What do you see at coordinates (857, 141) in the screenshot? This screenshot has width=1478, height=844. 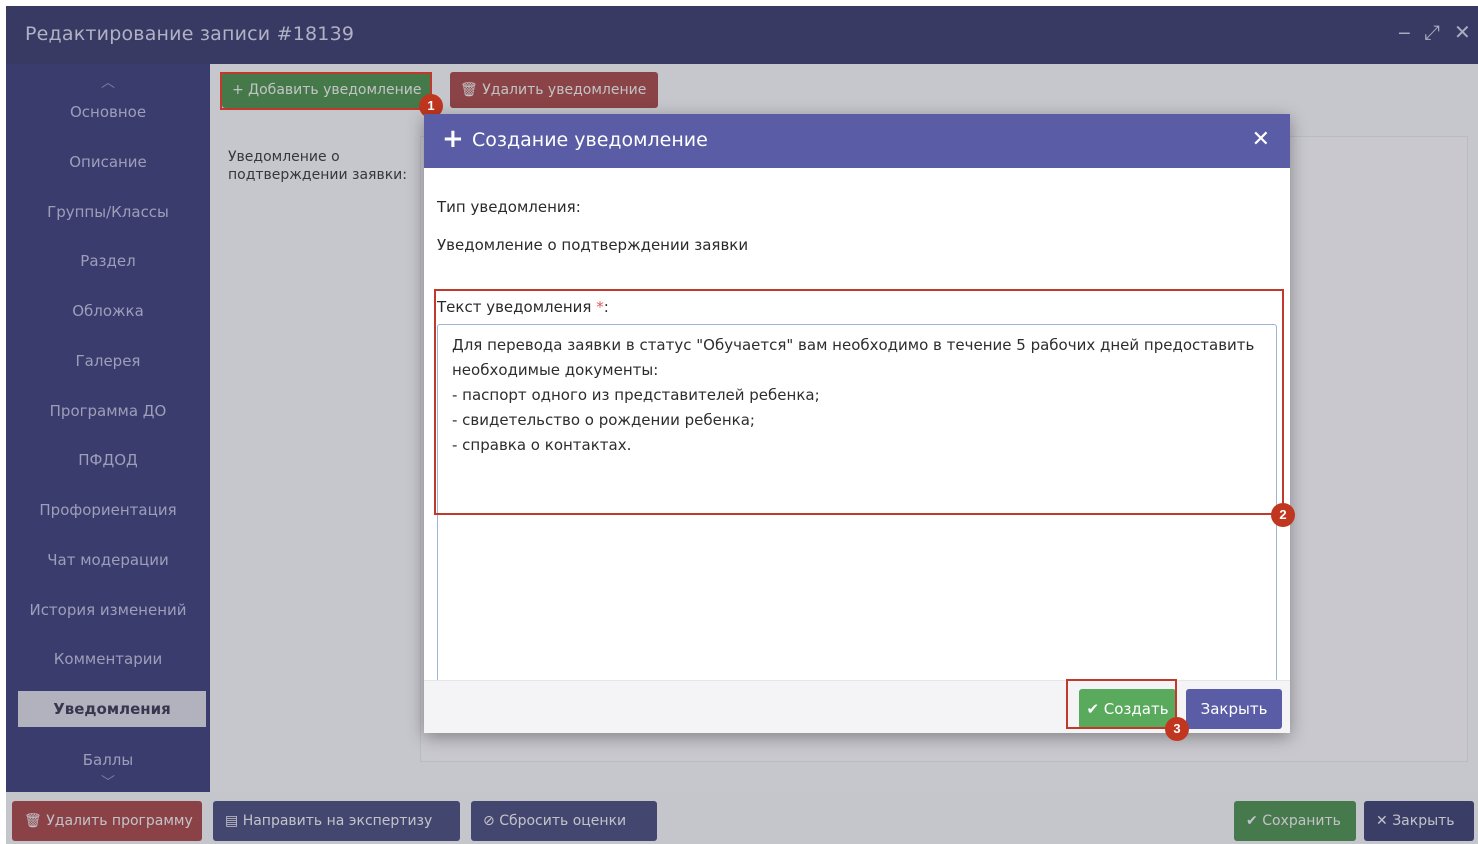 I see `dialog-header: + Создание уведомление ✕` at bounding box center [857, 141].